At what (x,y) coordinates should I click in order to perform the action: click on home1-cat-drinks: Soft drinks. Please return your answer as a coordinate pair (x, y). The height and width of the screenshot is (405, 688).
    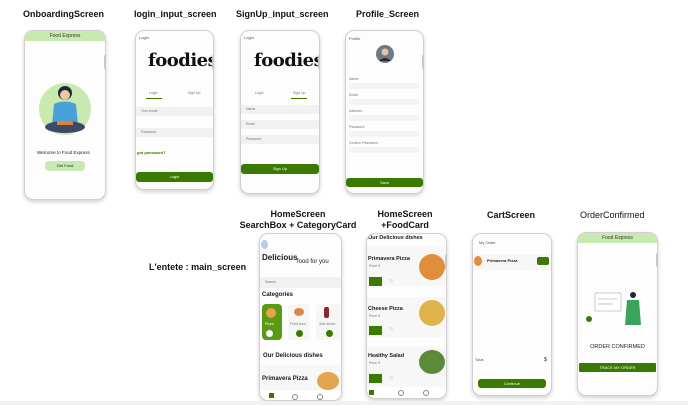
    Looking at the image, I should click on (327, 324).